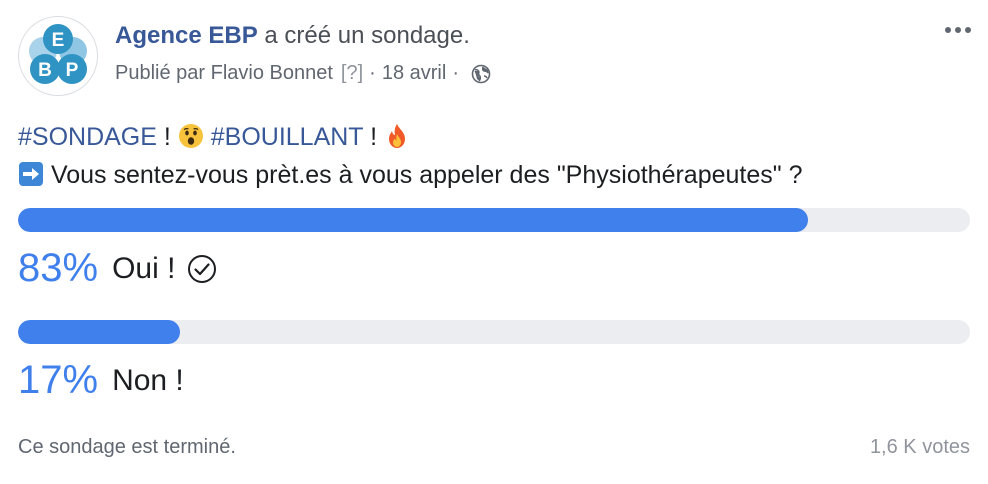  What do you see at coordinates (101, 380) in the screenshot?
I see `poll-option-non: 17% Non !` at bounding box center [101, 380].